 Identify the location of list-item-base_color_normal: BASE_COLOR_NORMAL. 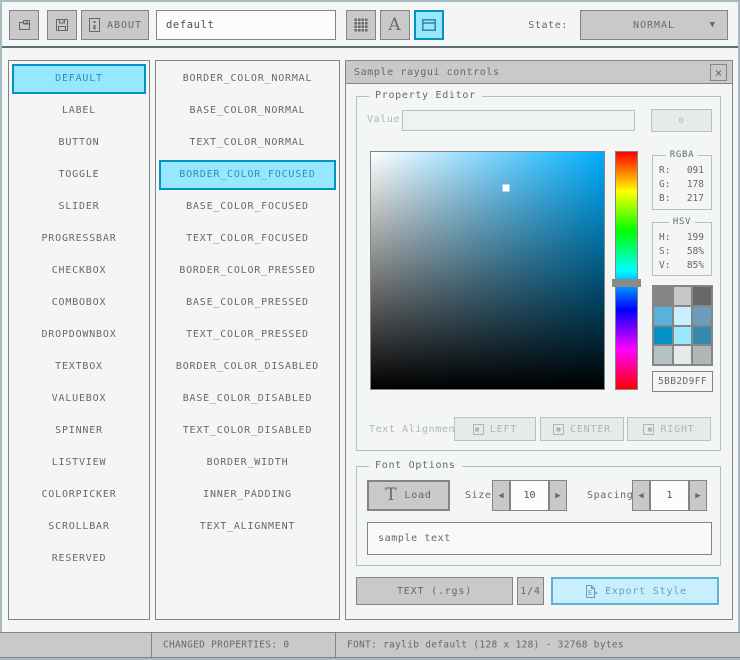
(247, 111).